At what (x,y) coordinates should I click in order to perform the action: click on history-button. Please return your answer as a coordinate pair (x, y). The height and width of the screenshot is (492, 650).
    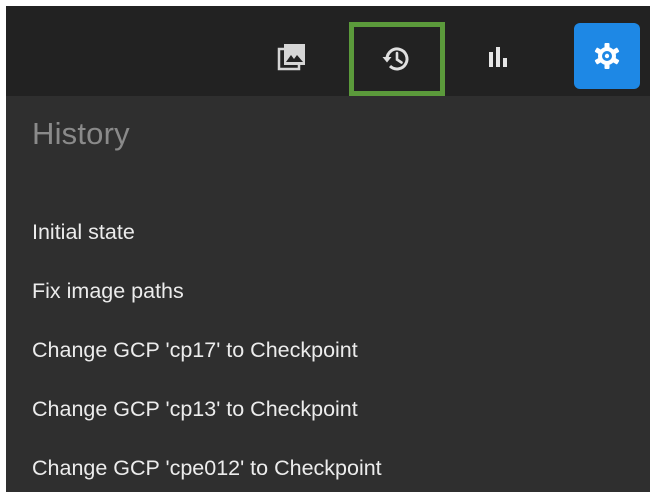
    Looking at the image, I should click on (397, 59).